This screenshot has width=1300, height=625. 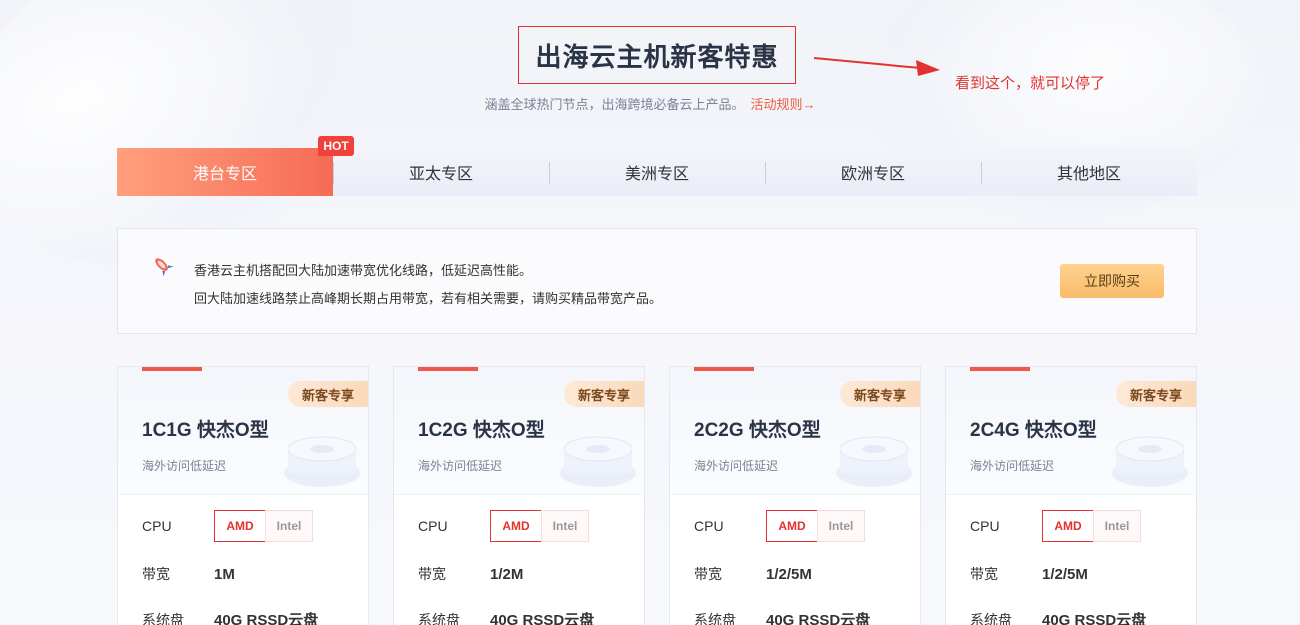 I want to click on tab-label: 其他地区, so click(x=1088, y=174).